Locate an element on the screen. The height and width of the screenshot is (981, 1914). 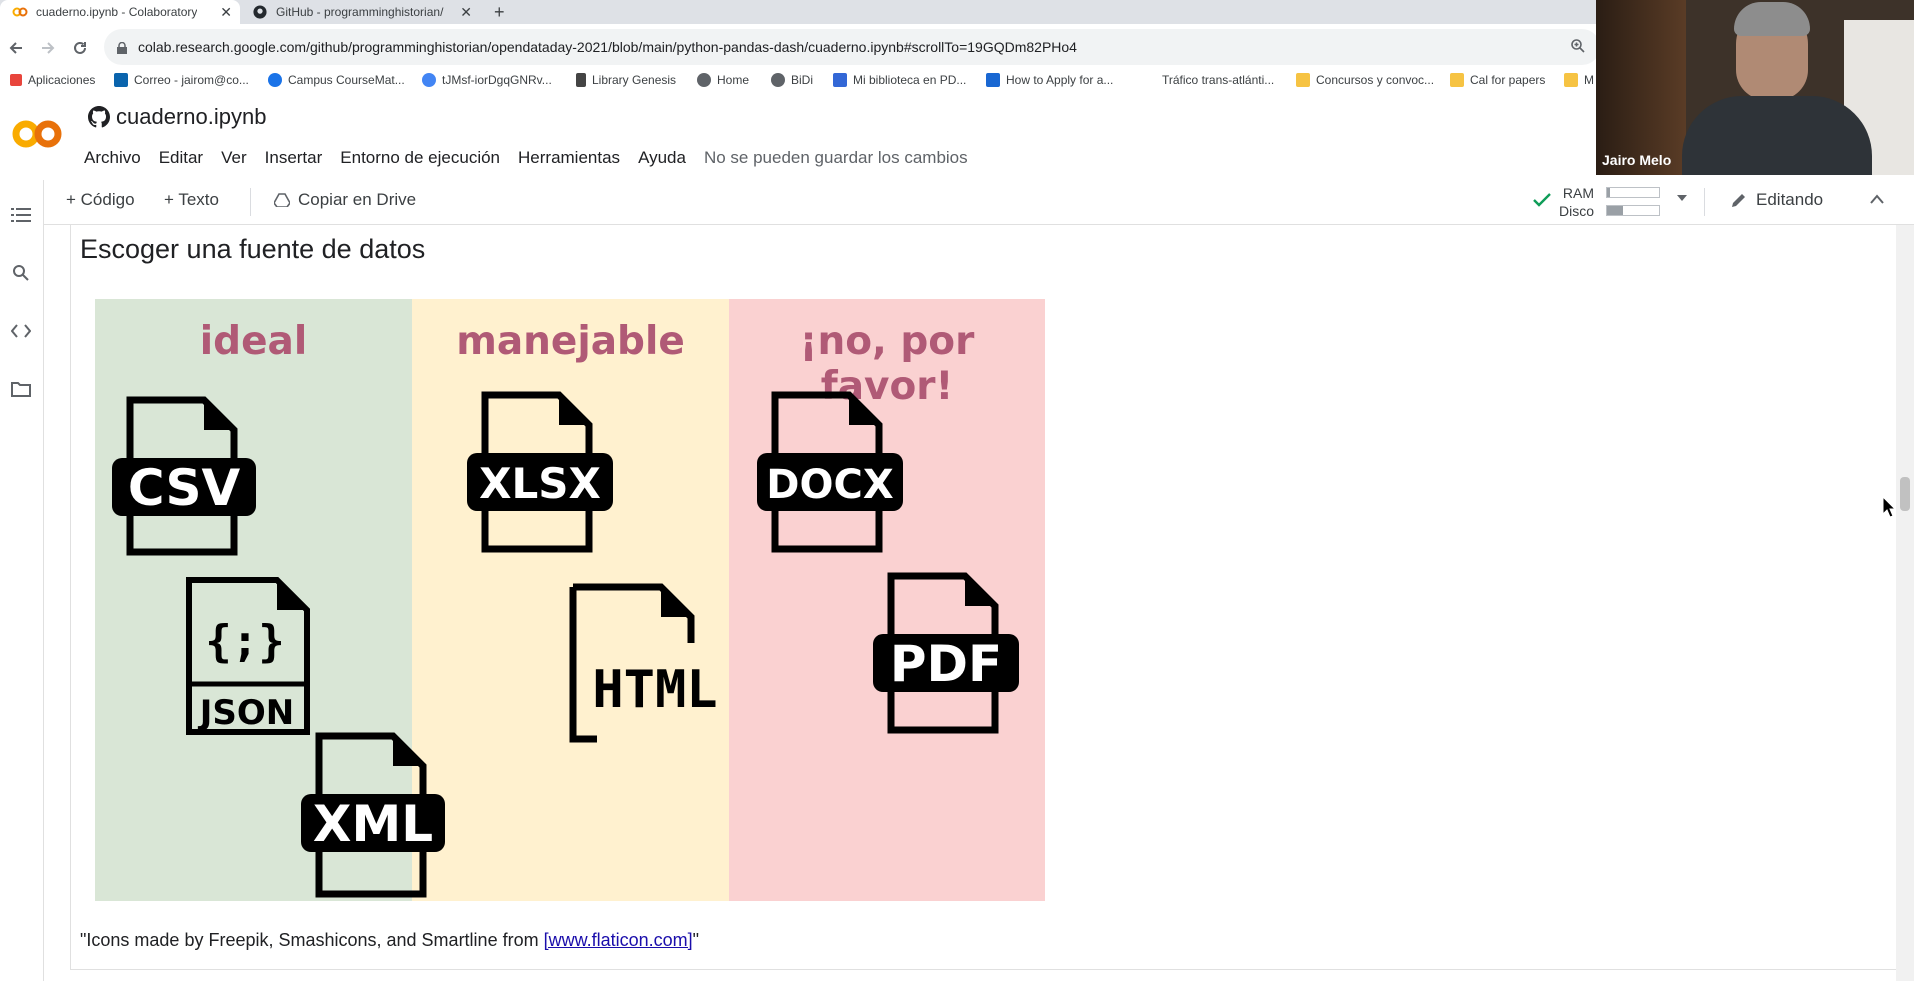
column-title-ideal: ideal is located at coordinates (253, 341).